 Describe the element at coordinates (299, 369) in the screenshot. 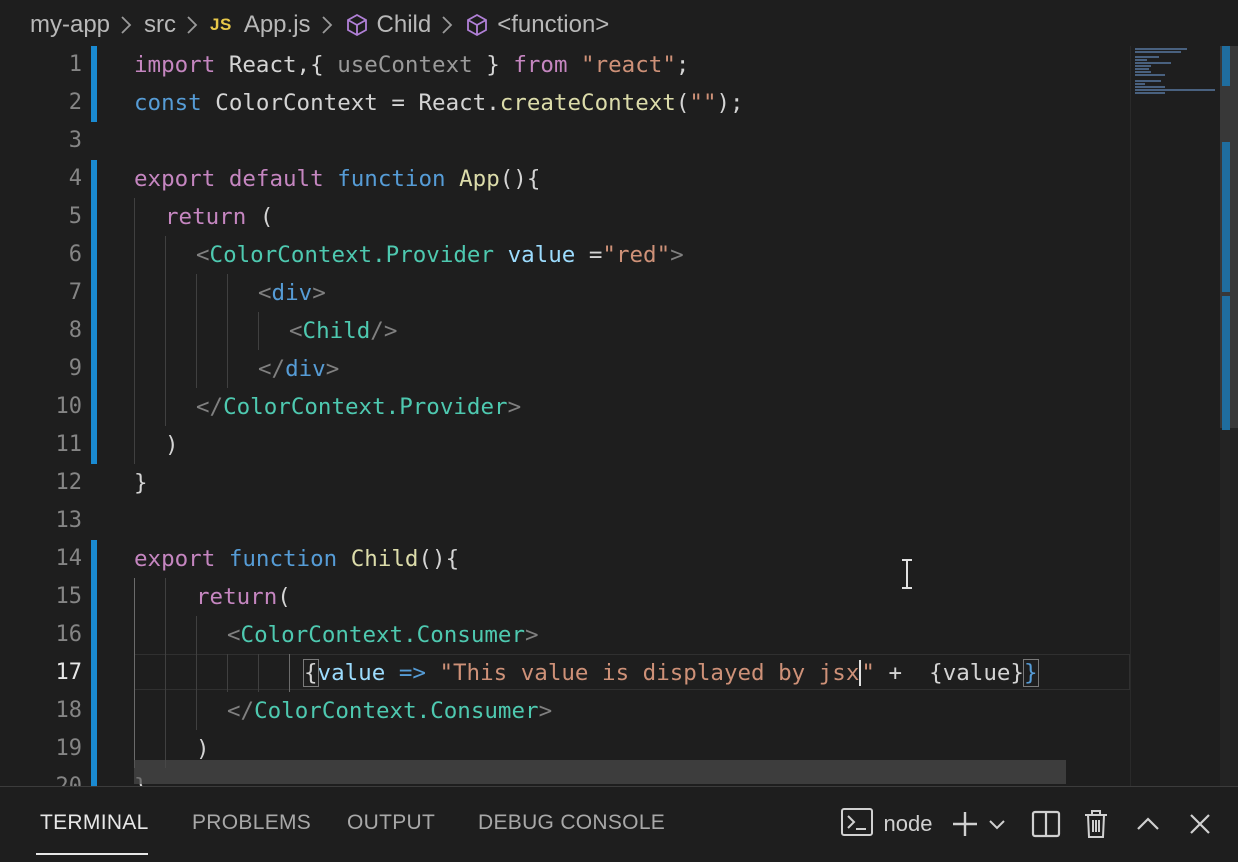

I see `code-text: </div>` at that location.